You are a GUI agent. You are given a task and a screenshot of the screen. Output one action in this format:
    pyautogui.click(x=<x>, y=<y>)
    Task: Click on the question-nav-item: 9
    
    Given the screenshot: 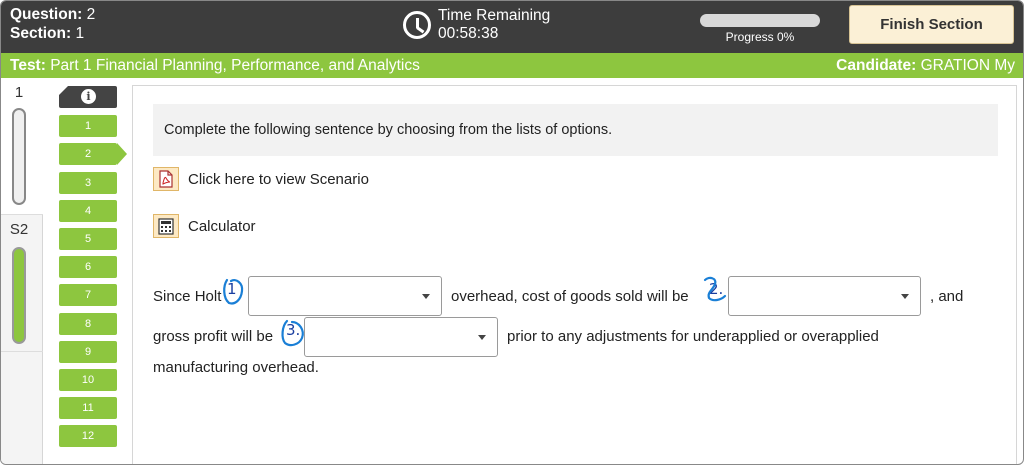 What is the action you would take?
    pyautogui.click(x=88, y=352)
    